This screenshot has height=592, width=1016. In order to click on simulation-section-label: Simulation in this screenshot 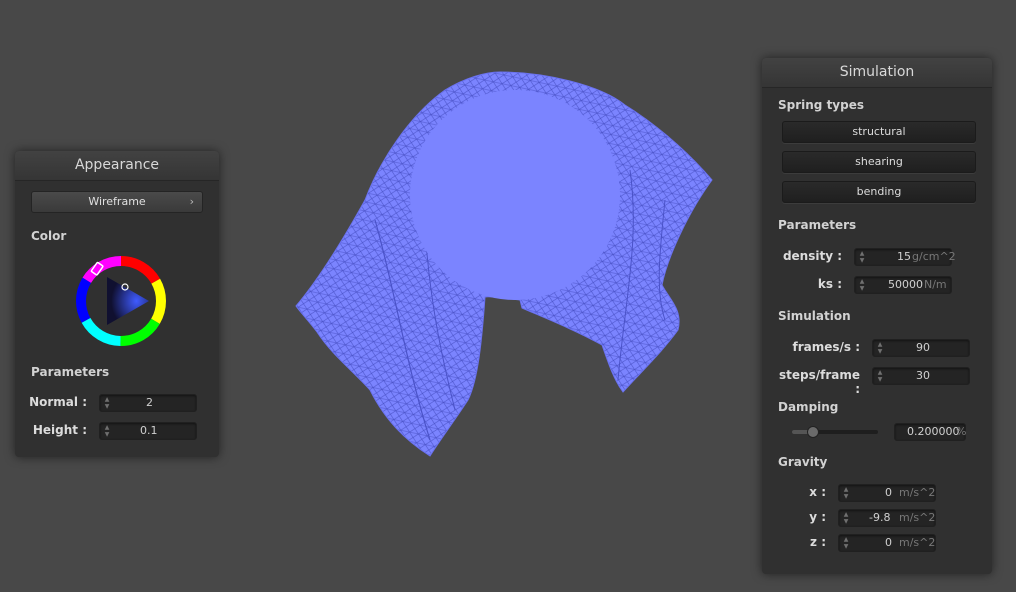, I will do `click(814, 316)`.